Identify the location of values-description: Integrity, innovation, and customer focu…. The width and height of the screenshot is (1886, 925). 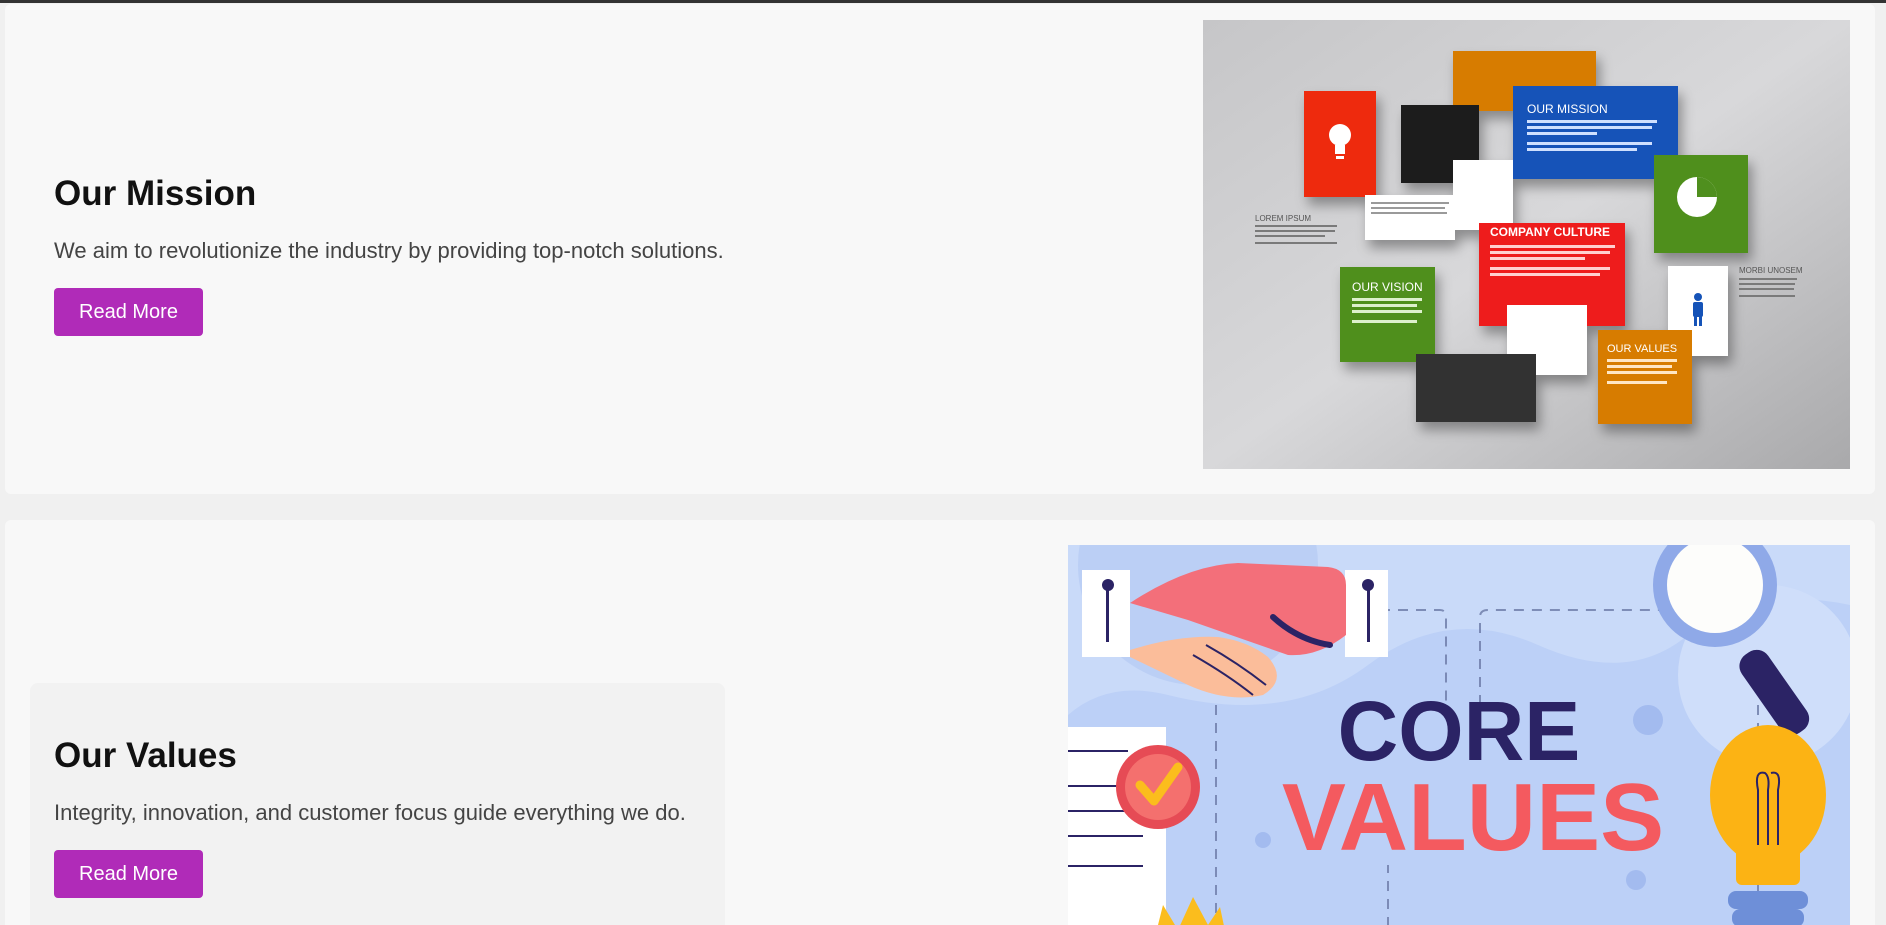
(370, 812).